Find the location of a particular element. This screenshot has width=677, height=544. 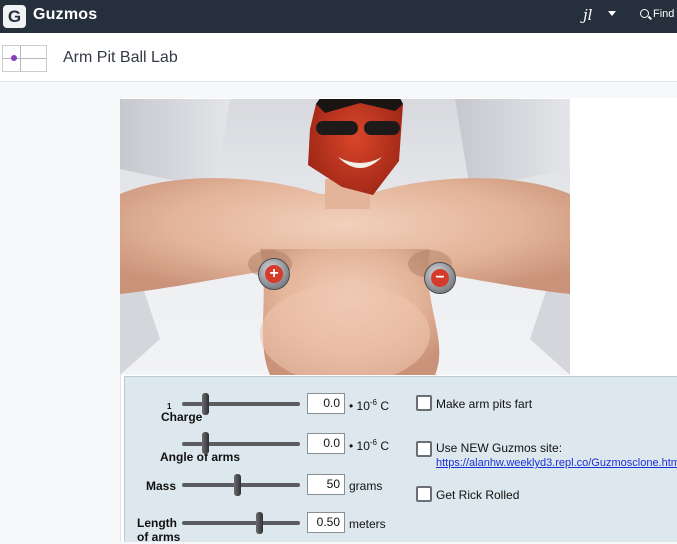

length-unit: meters is located at coordinates (367, 524).